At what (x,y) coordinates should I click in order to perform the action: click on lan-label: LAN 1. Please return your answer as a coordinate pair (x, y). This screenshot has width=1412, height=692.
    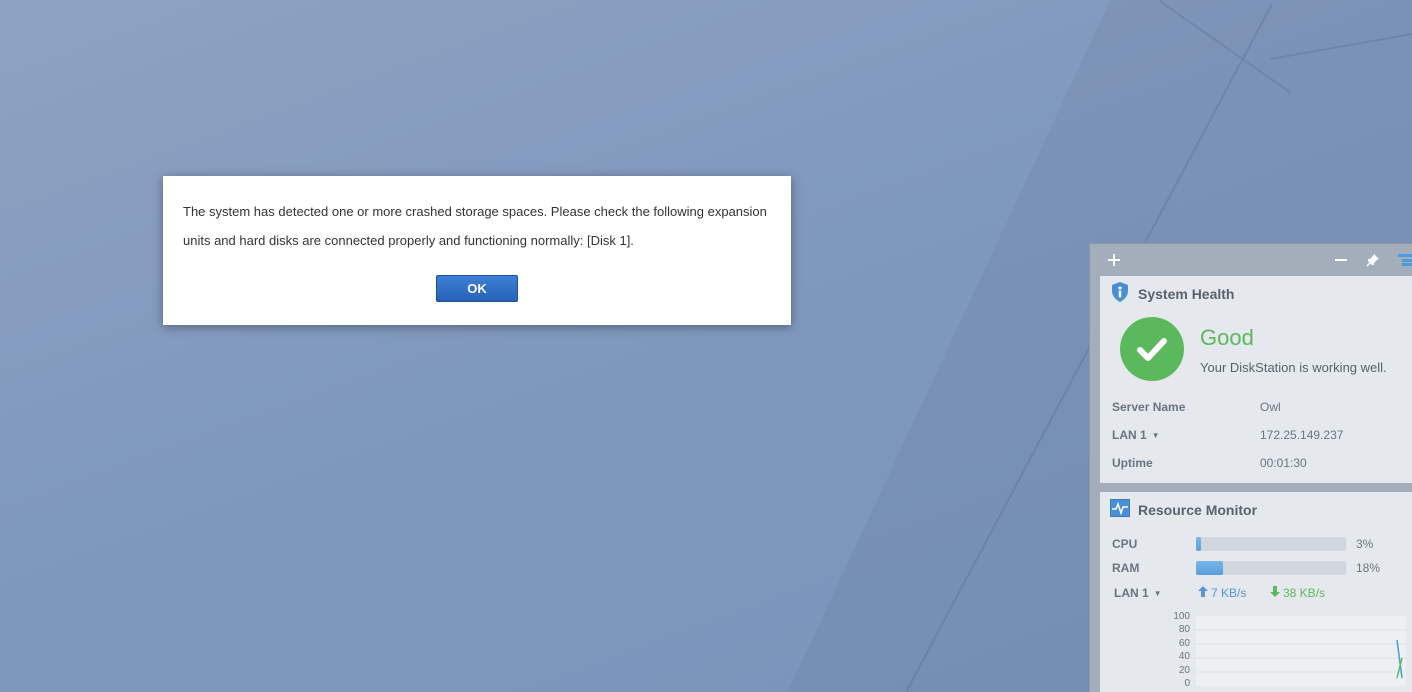
    Looking at the image, I should click on (1129, 435).